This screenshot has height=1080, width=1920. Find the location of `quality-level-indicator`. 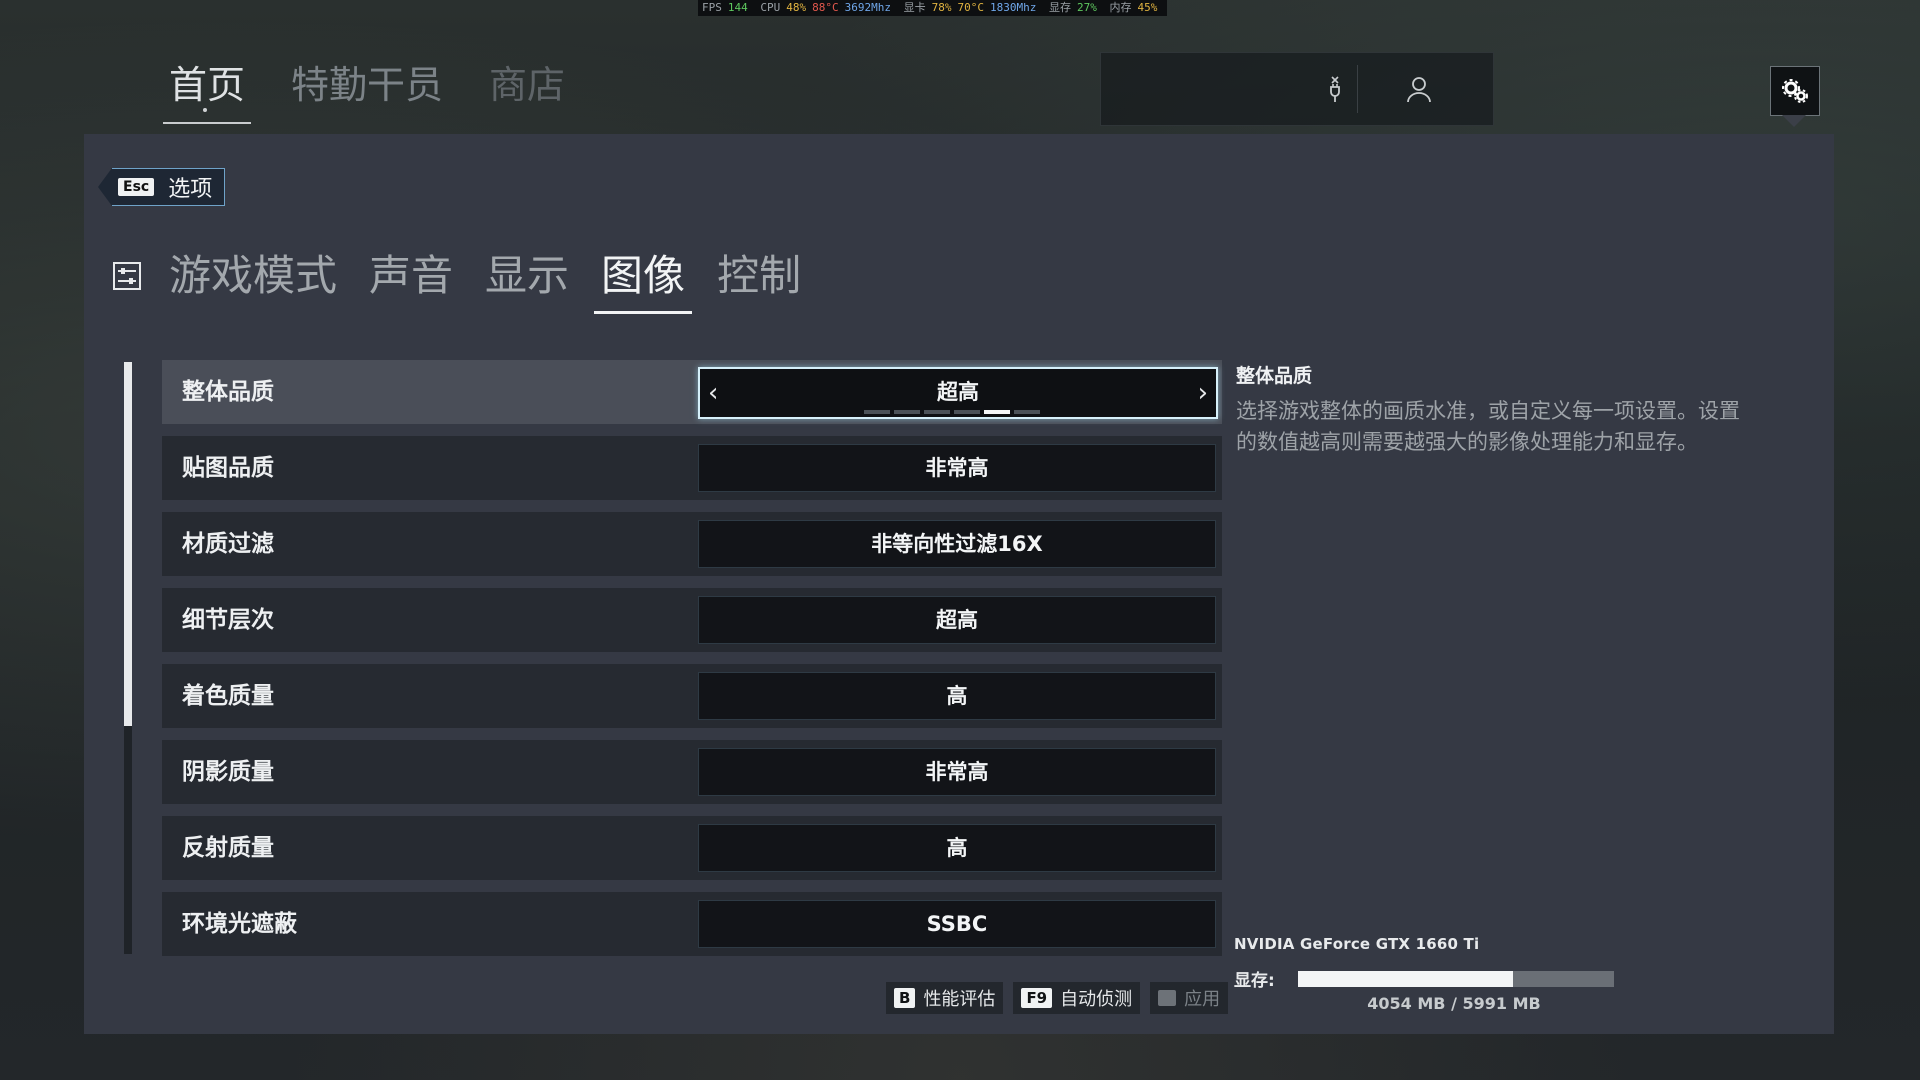

quality-level-indicator is located at coordinates (952, 412).